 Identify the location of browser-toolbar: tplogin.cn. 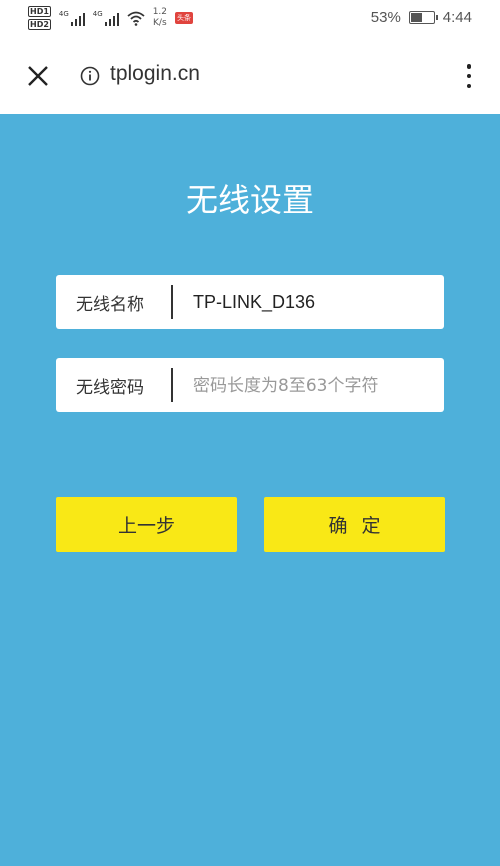
(250, 76).